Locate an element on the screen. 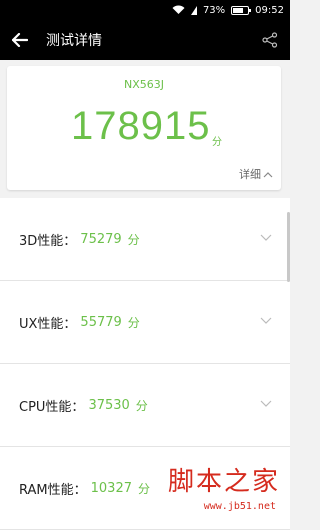 The width and height of the screenshot is (320, 530). wifi-icon is located at coordinates (178, 10).